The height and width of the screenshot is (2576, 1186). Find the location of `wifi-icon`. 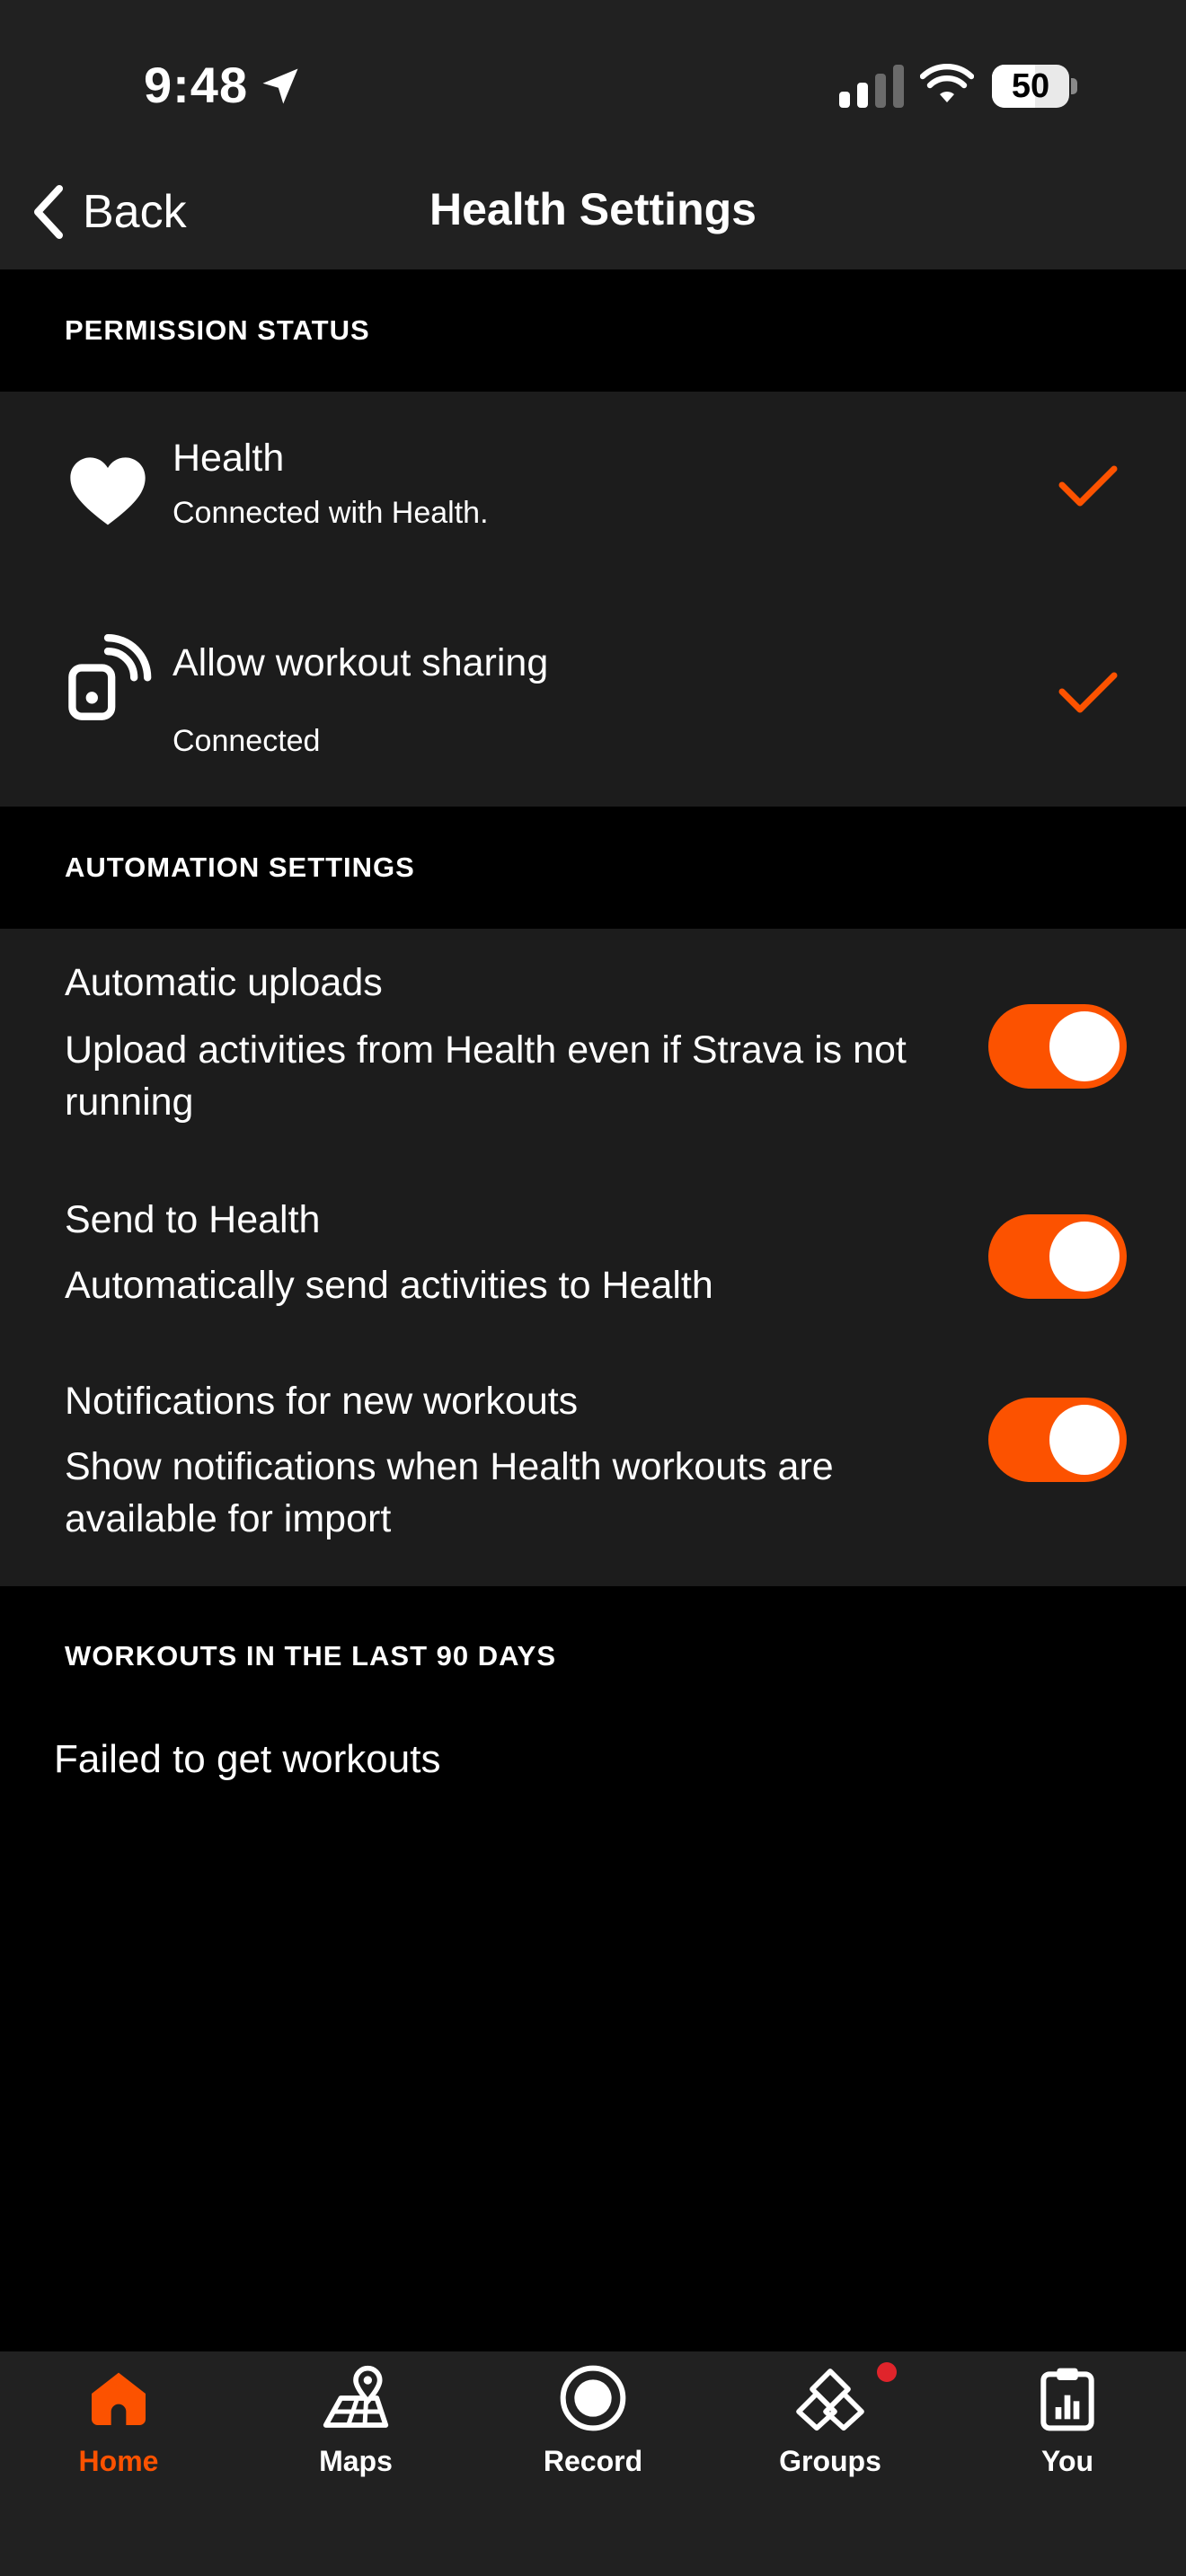

wifi-icon is located at coordinates (947, 82).